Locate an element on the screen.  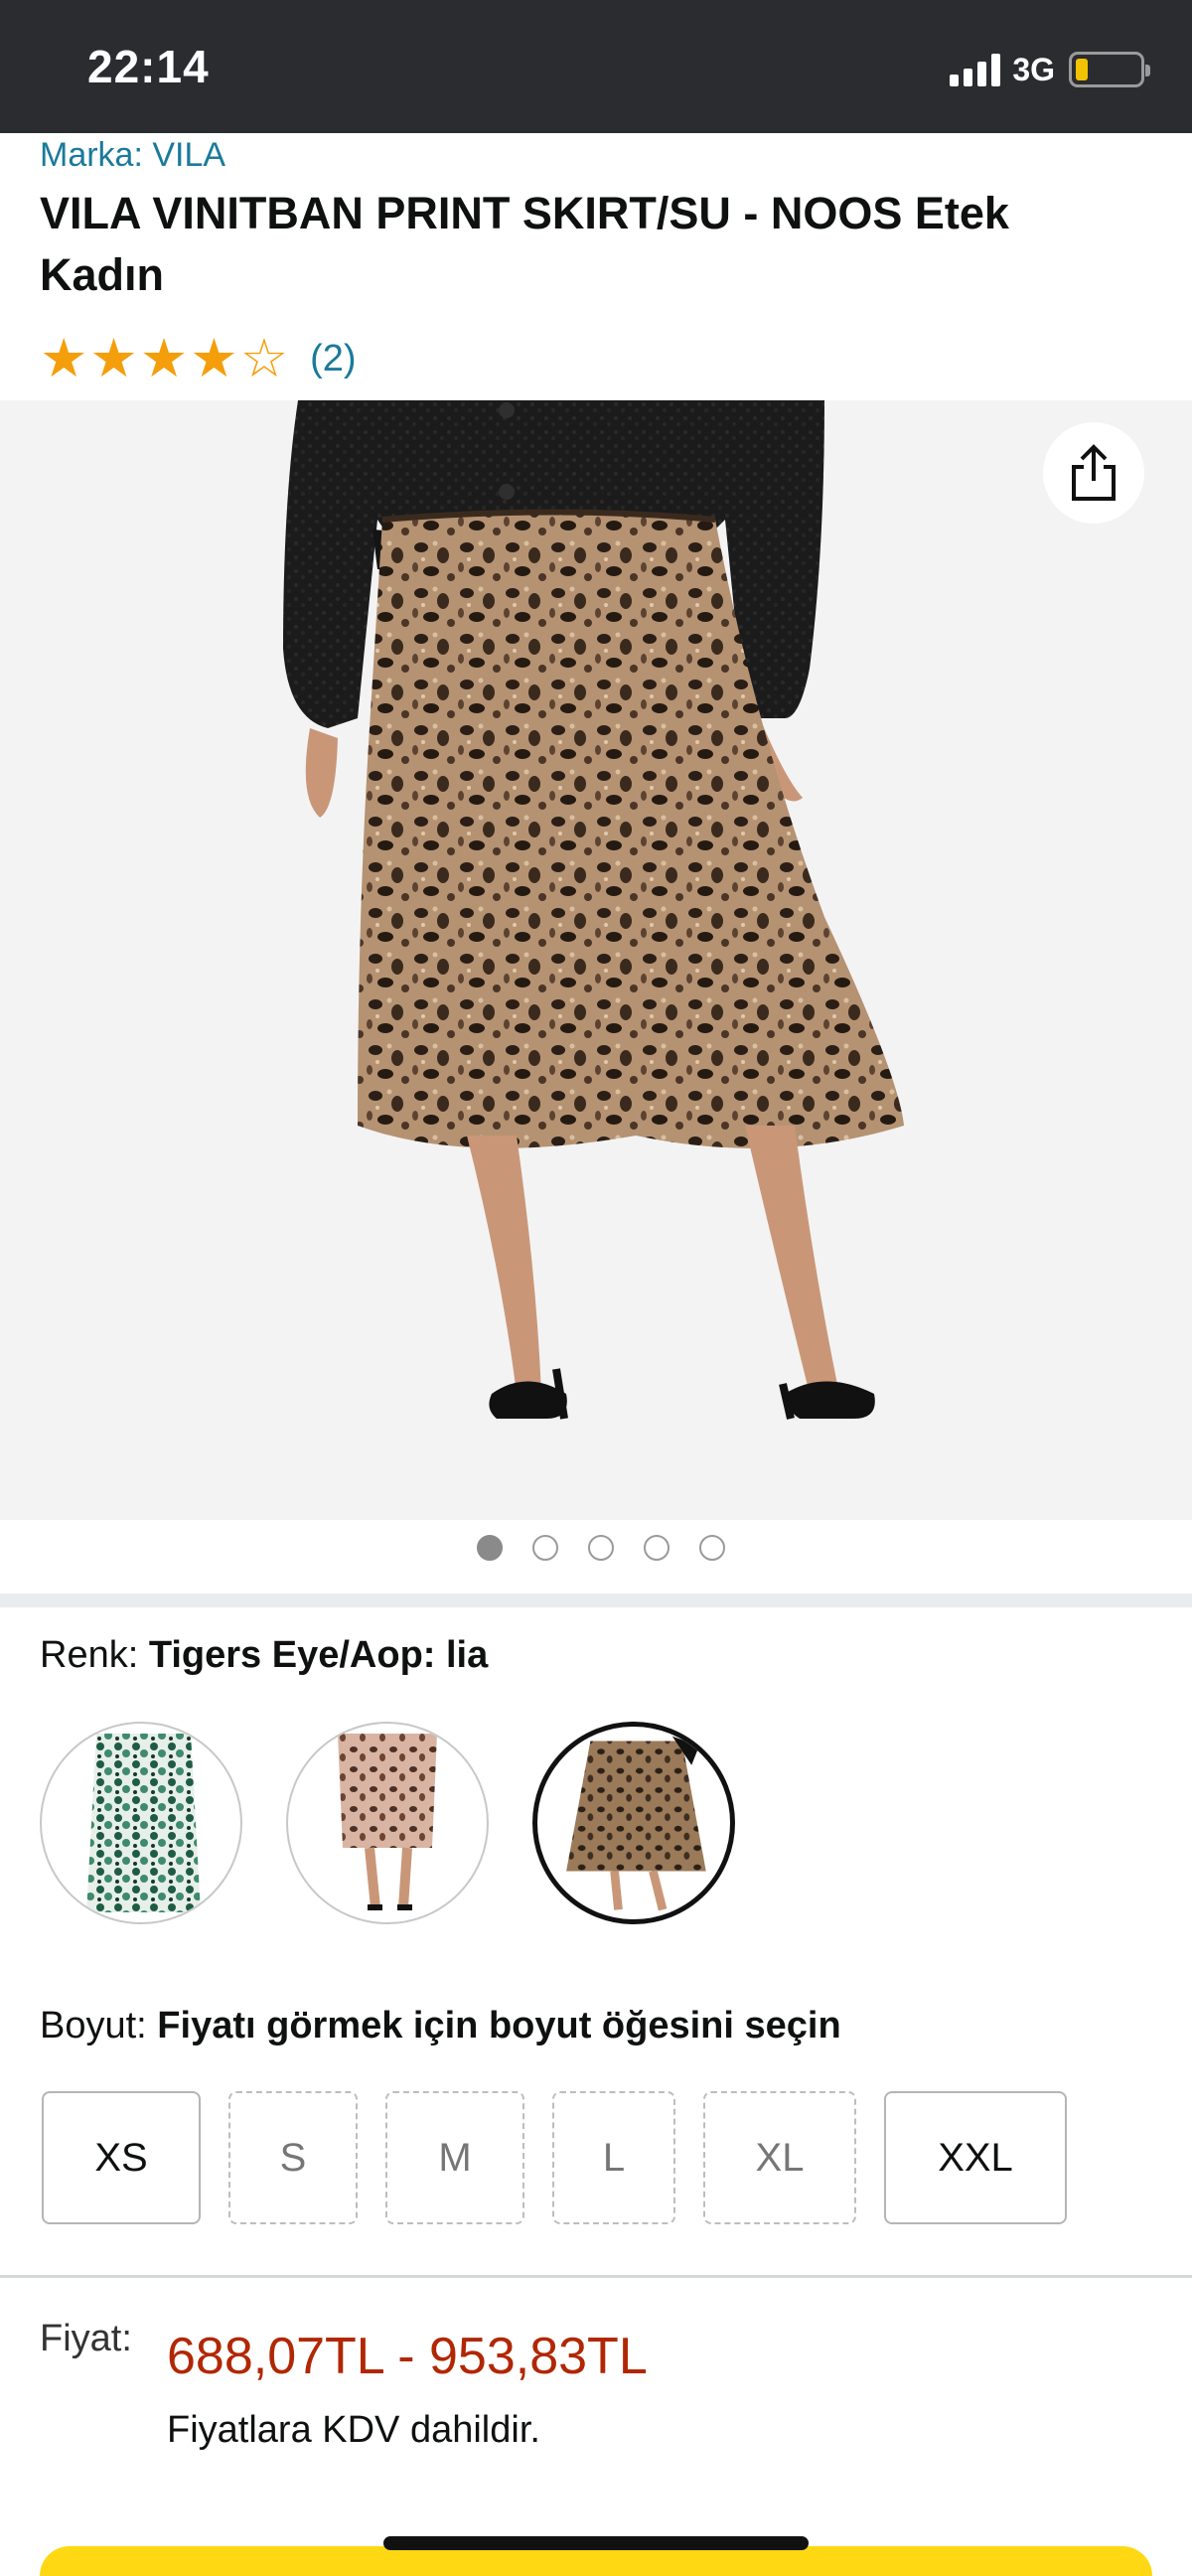
size-option-xxl: XXL is located at coordinates (976, 2157).